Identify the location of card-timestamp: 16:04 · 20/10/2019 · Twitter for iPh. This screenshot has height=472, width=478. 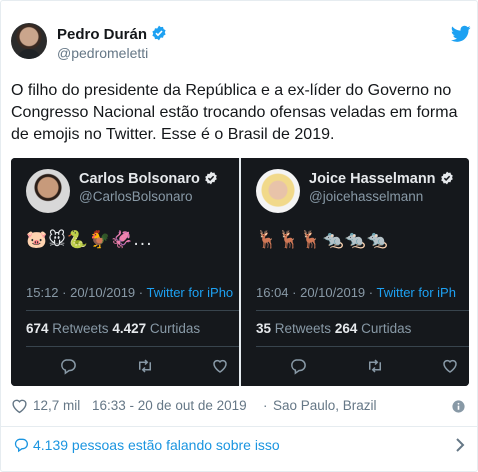
(356, 292).